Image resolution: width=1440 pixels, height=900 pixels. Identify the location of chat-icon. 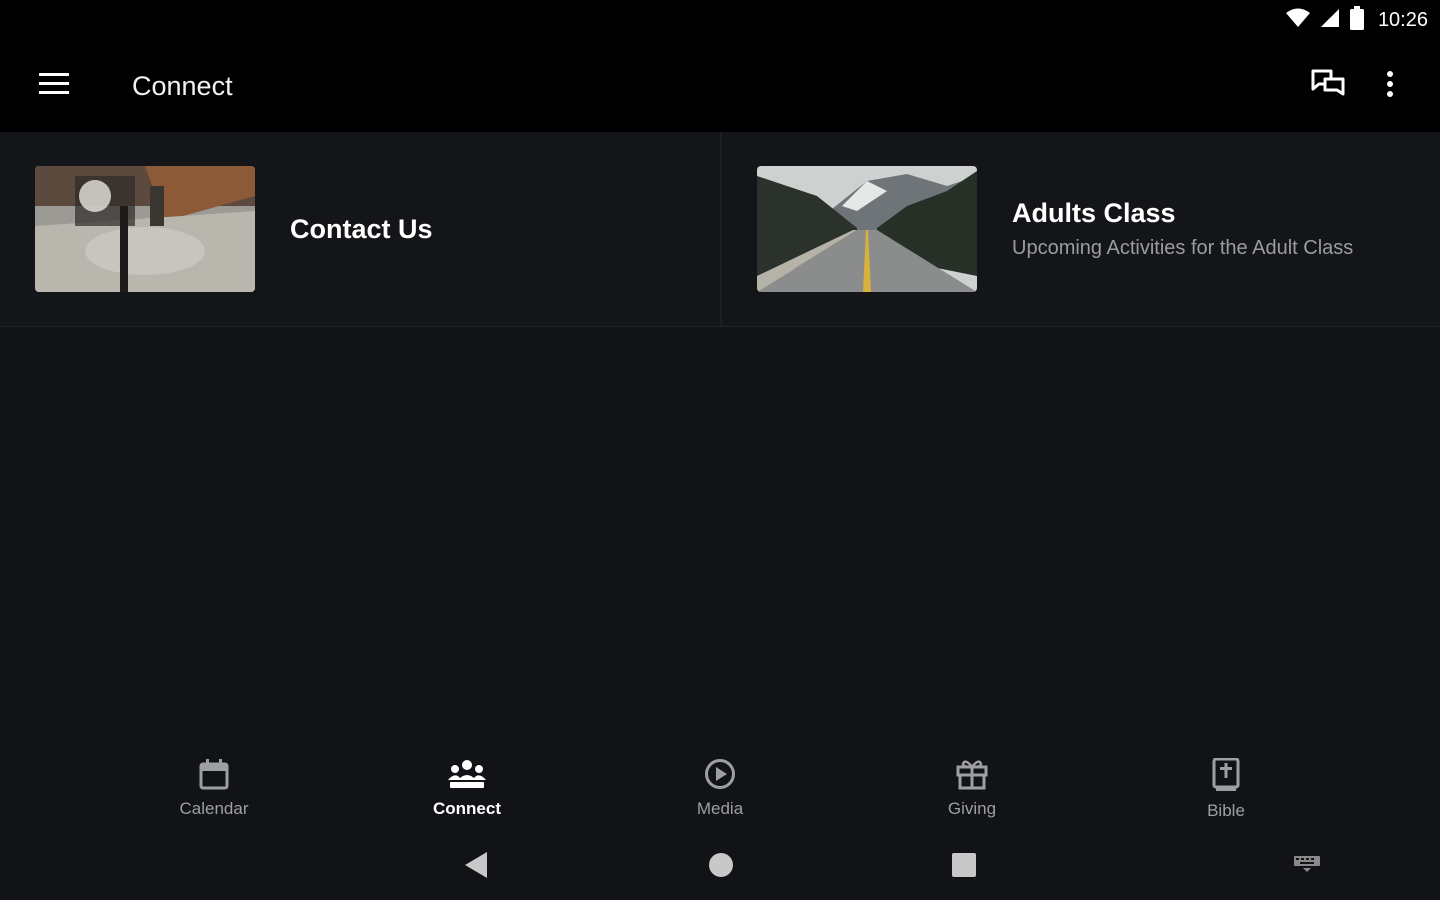
(1328, 86).